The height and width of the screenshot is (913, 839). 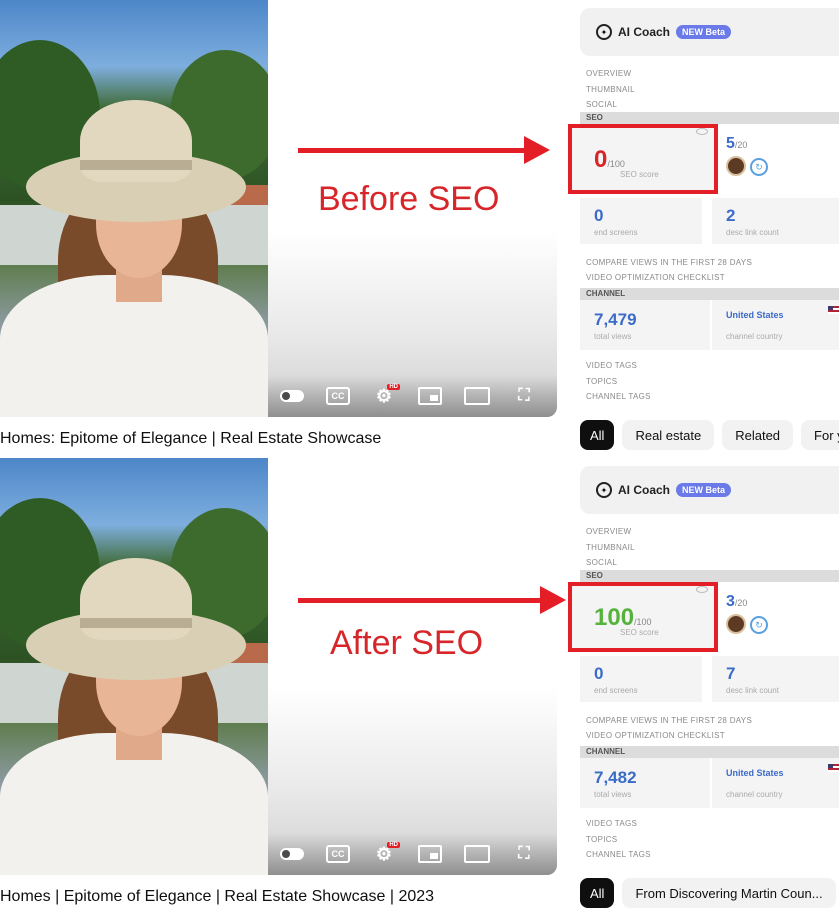 I want to click on section-nav: OVERVIEW THUMBNAIL SOCIAL, so click(x=610, y=89).